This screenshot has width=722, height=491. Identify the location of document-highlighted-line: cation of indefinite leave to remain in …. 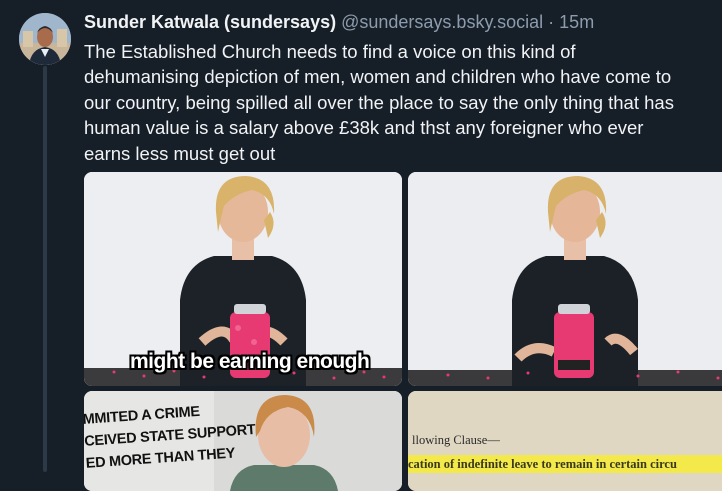
(565, 464).